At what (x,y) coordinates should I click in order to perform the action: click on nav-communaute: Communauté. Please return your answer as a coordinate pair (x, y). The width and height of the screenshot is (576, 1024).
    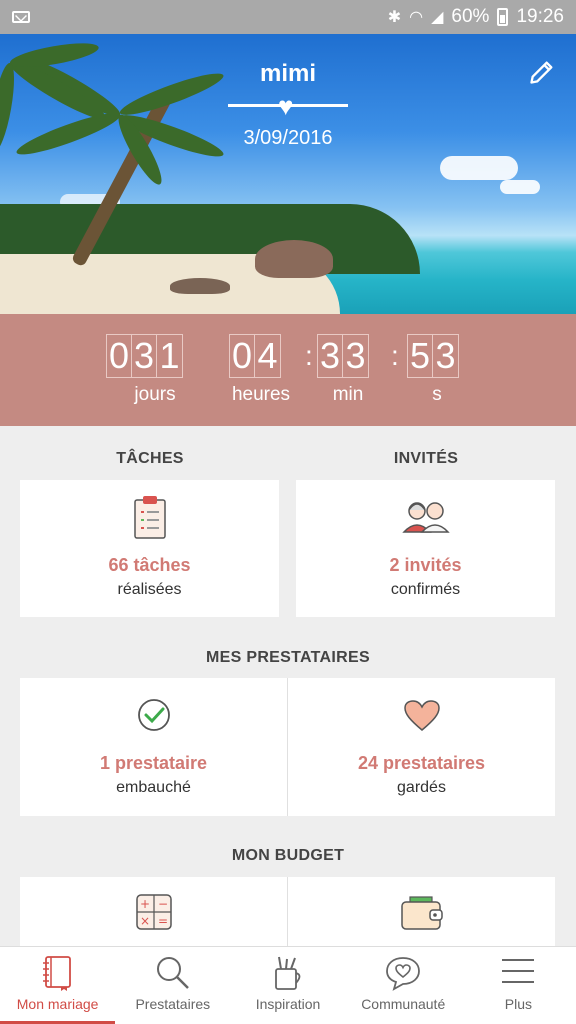
    Looking at the image, I should click on (403, 985).